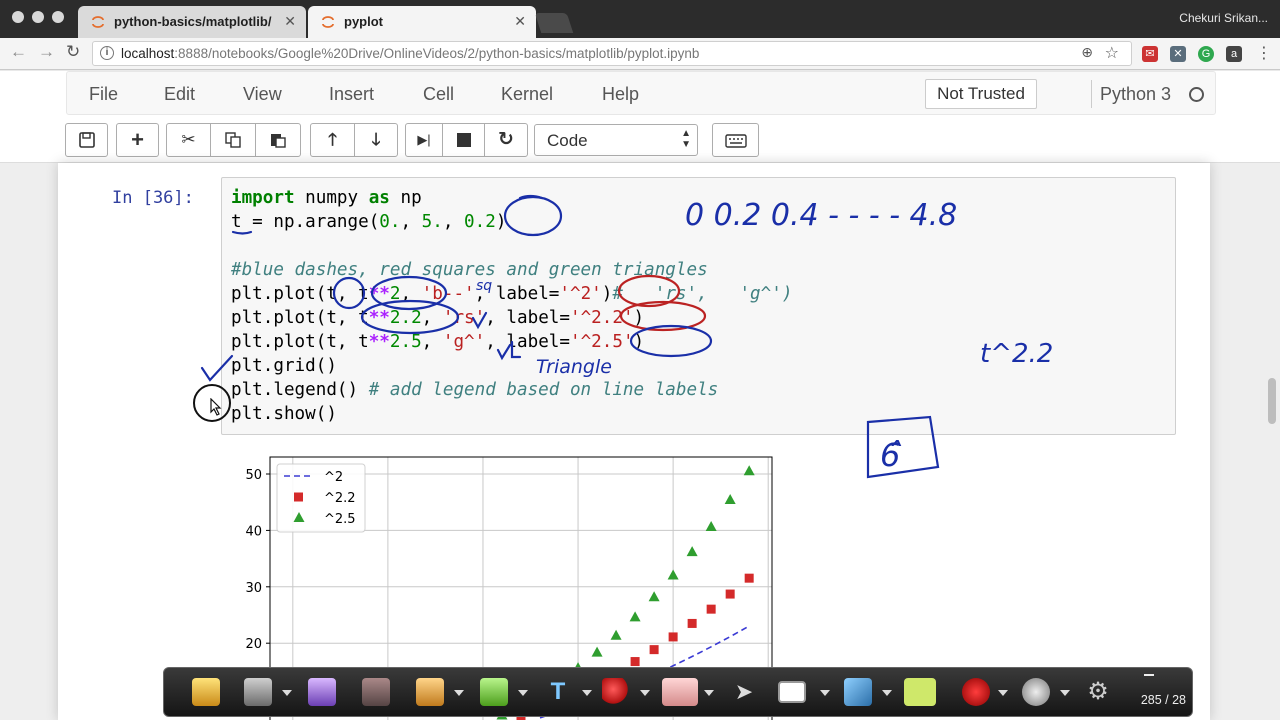  What do you see at coordinates (424, 140) in the screenshot?
I see `run-cell-button: ▶|` at bounding box center [424, 140].